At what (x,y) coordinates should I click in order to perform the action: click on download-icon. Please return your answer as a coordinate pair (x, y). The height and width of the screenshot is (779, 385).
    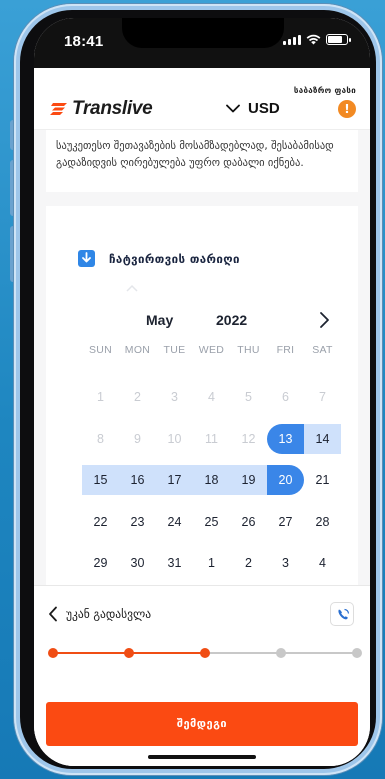
    Looking at the image, I should click on (86, 258).